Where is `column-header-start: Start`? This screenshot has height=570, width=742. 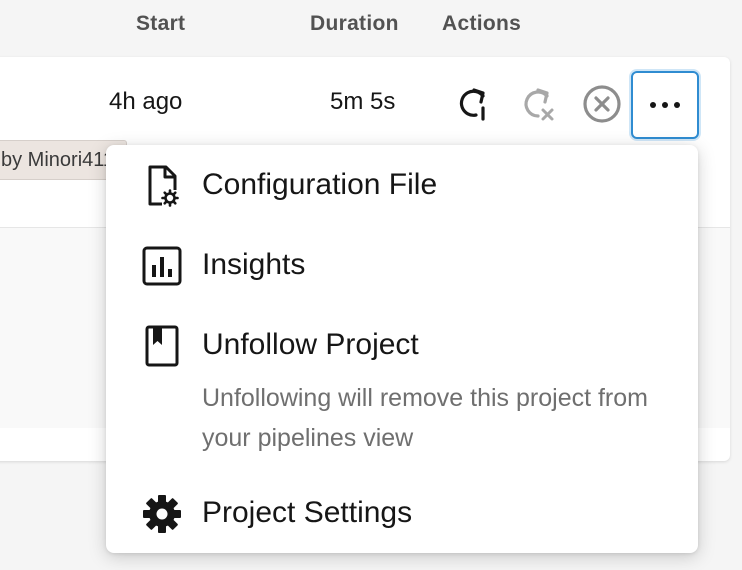 column-header-start: Start is located at coordinates (160, 24).